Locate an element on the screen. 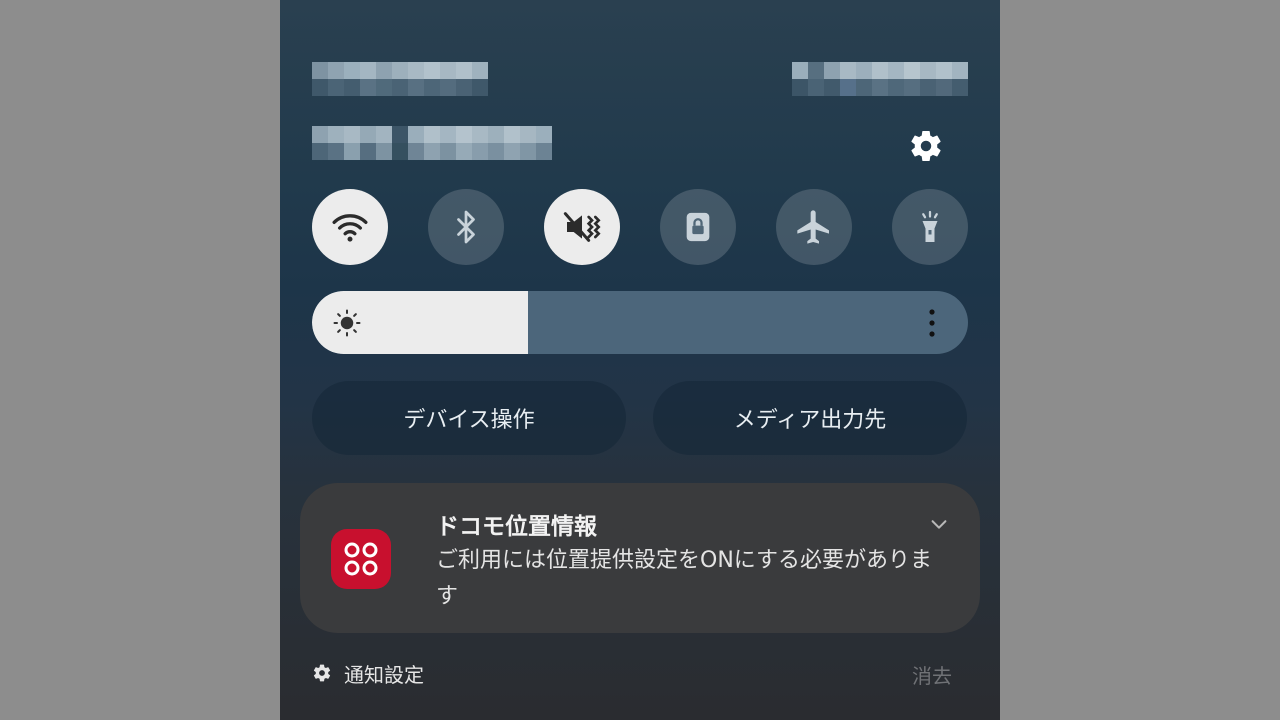  mute-vibrate-icon is located at coordinates (582, 227).